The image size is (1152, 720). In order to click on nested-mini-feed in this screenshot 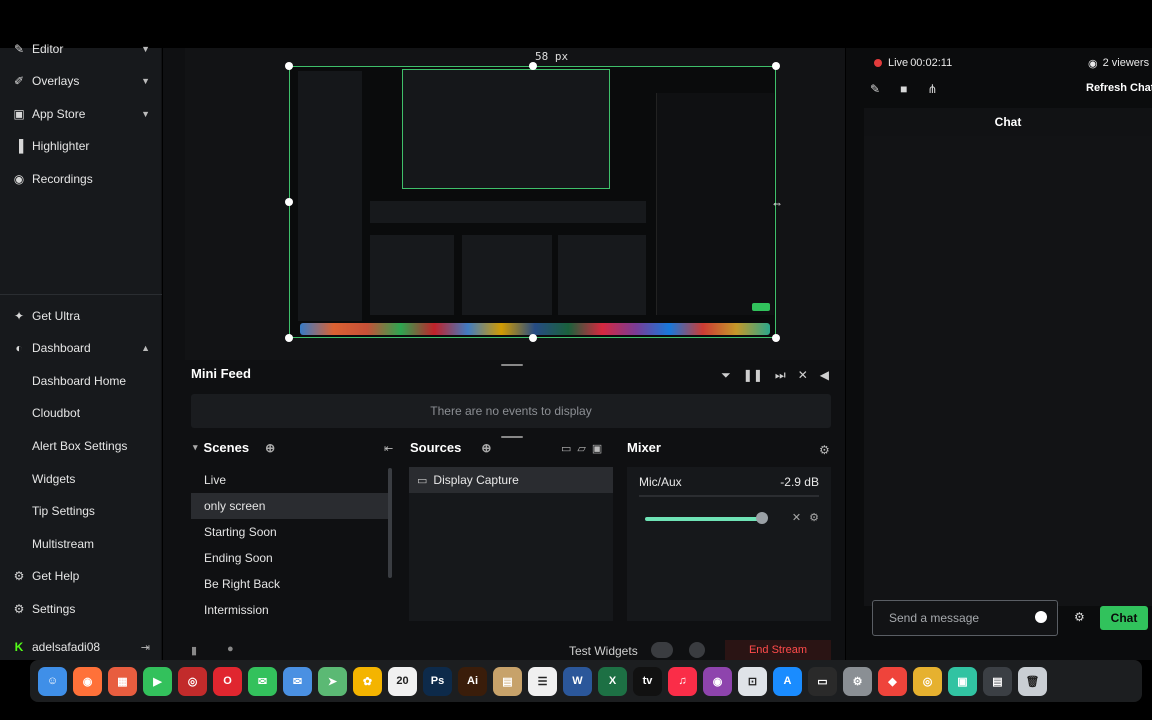, I will do `click(508, 212)`.